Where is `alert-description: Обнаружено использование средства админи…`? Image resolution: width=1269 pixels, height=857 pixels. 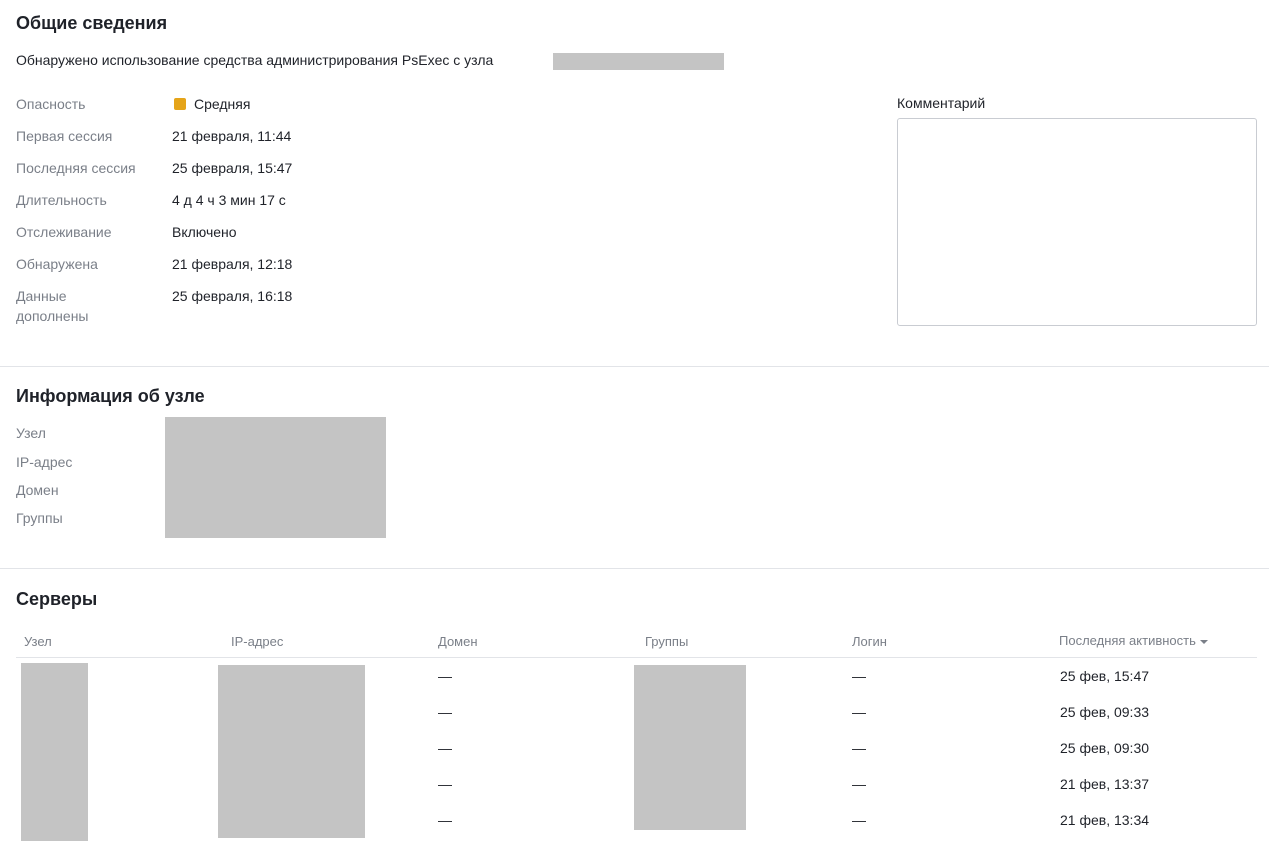 alert-description: Обнаружено использование средства админи… is located at coordinates (255, 60).